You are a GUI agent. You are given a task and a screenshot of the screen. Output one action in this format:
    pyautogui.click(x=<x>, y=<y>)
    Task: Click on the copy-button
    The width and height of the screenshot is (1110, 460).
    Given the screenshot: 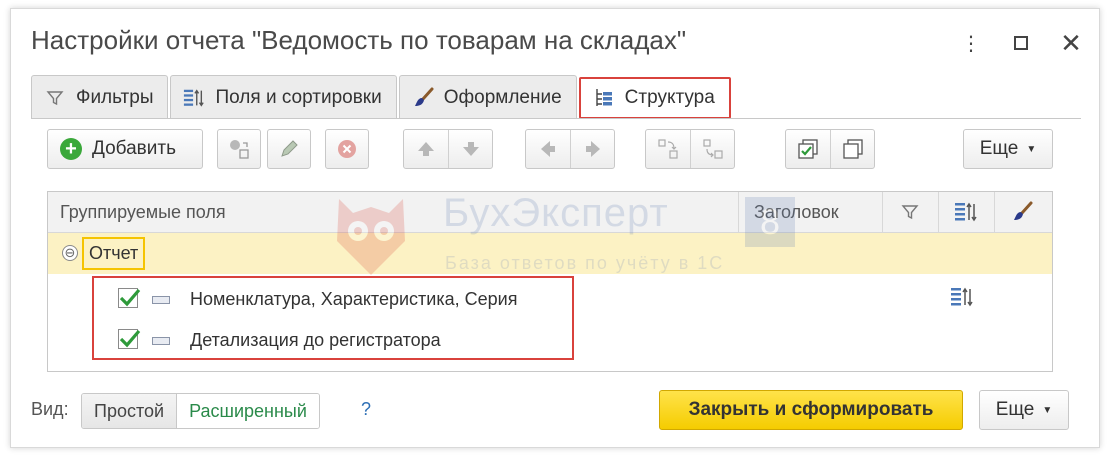 What is the action you would take?
    pyautogui.click(x=852, y=149)
    